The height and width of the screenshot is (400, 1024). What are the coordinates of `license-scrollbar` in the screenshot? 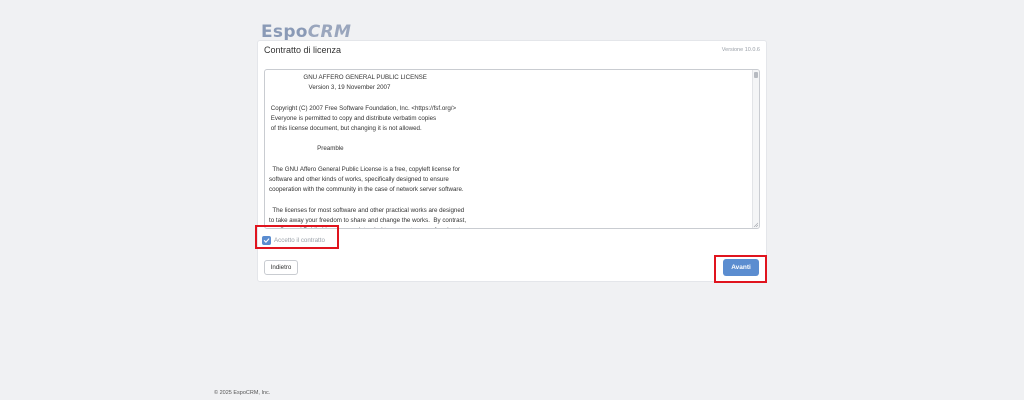 It's located at (755, 149).